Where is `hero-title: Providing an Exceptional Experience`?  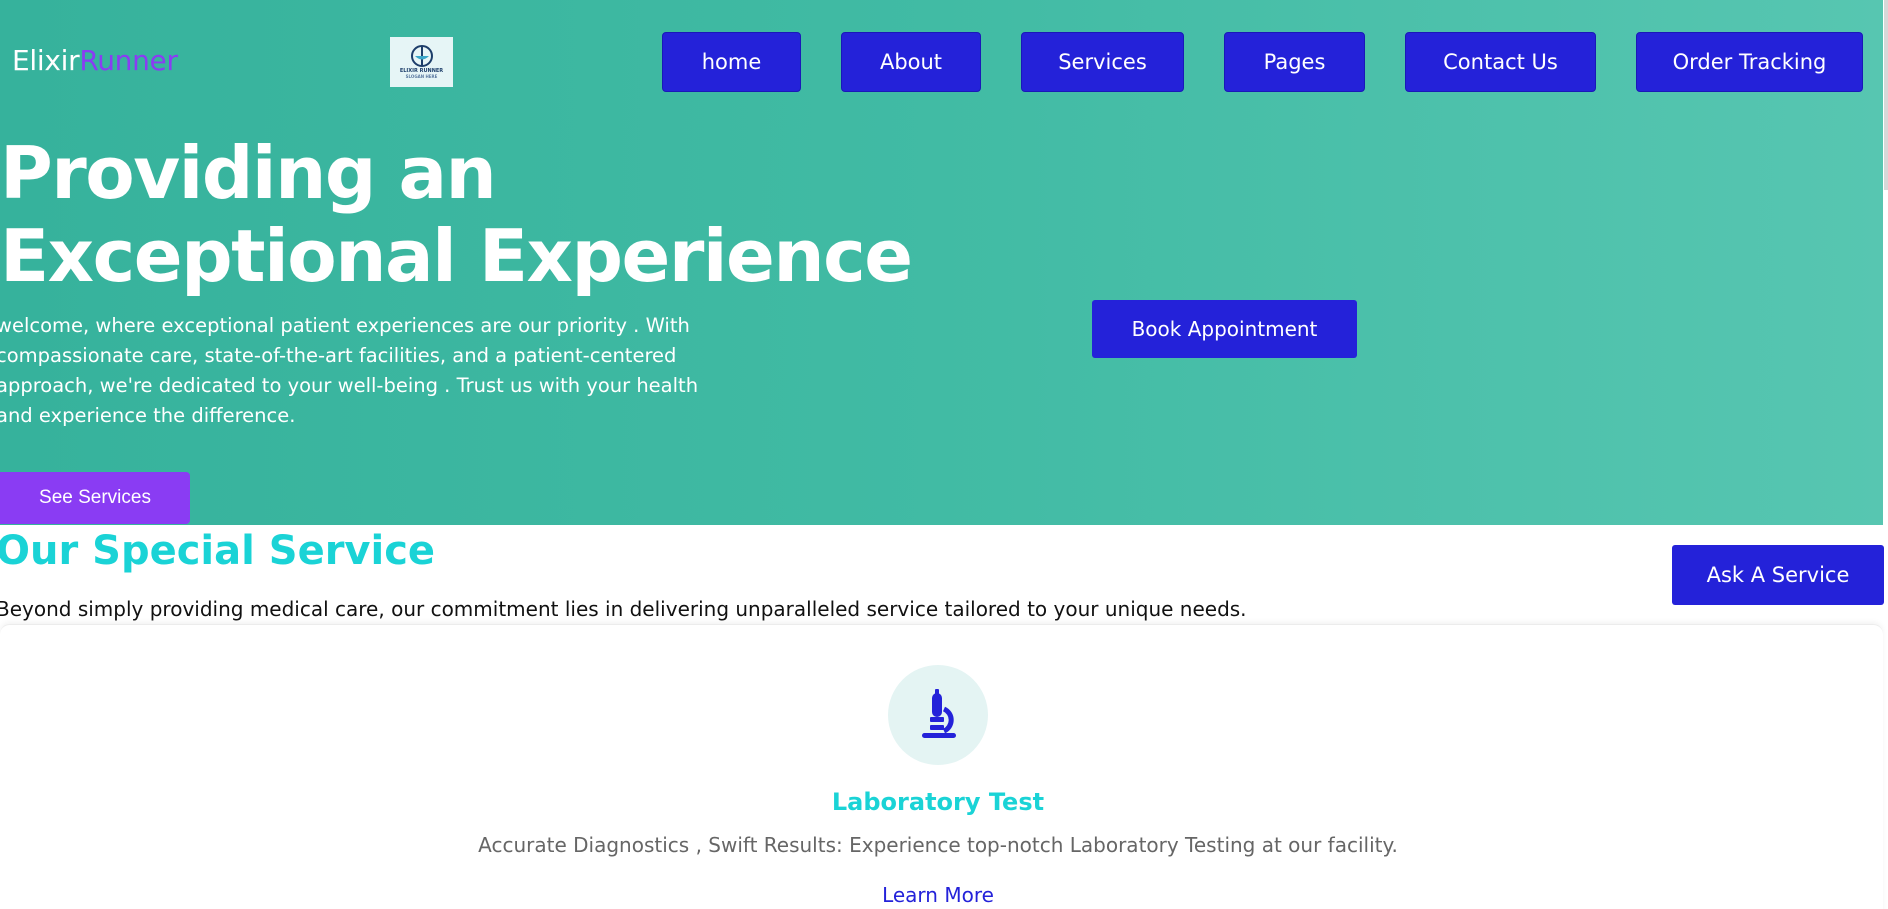 hero-title: Providing an Exceptional Experience is located at coordinates (456, 214).